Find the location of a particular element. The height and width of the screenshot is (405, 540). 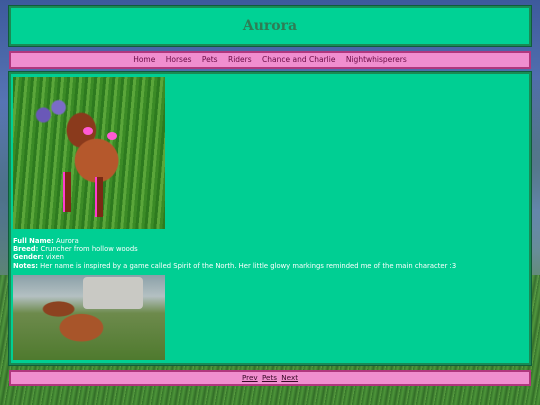

page-header: Aurora is located at coordinates (270, 26).